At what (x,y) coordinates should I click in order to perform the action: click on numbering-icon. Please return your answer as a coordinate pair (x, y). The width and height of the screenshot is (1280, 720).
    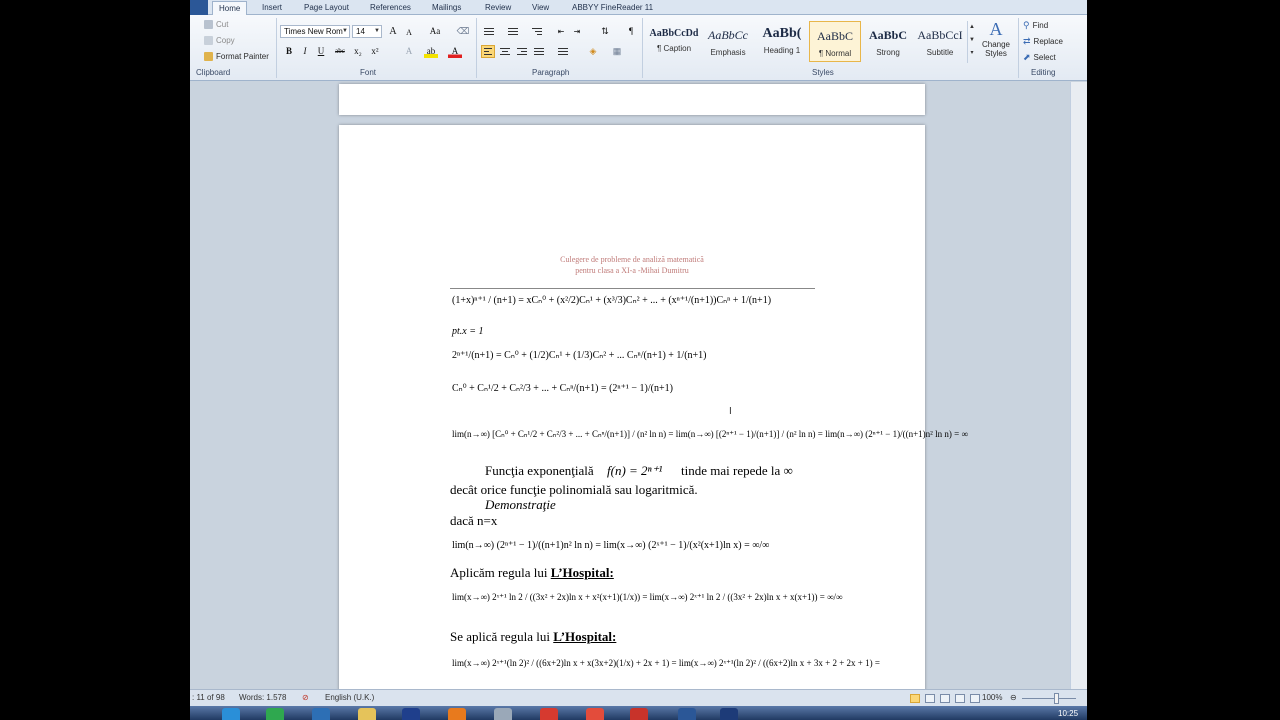
    Looking at the image, I should click on (513, 31).